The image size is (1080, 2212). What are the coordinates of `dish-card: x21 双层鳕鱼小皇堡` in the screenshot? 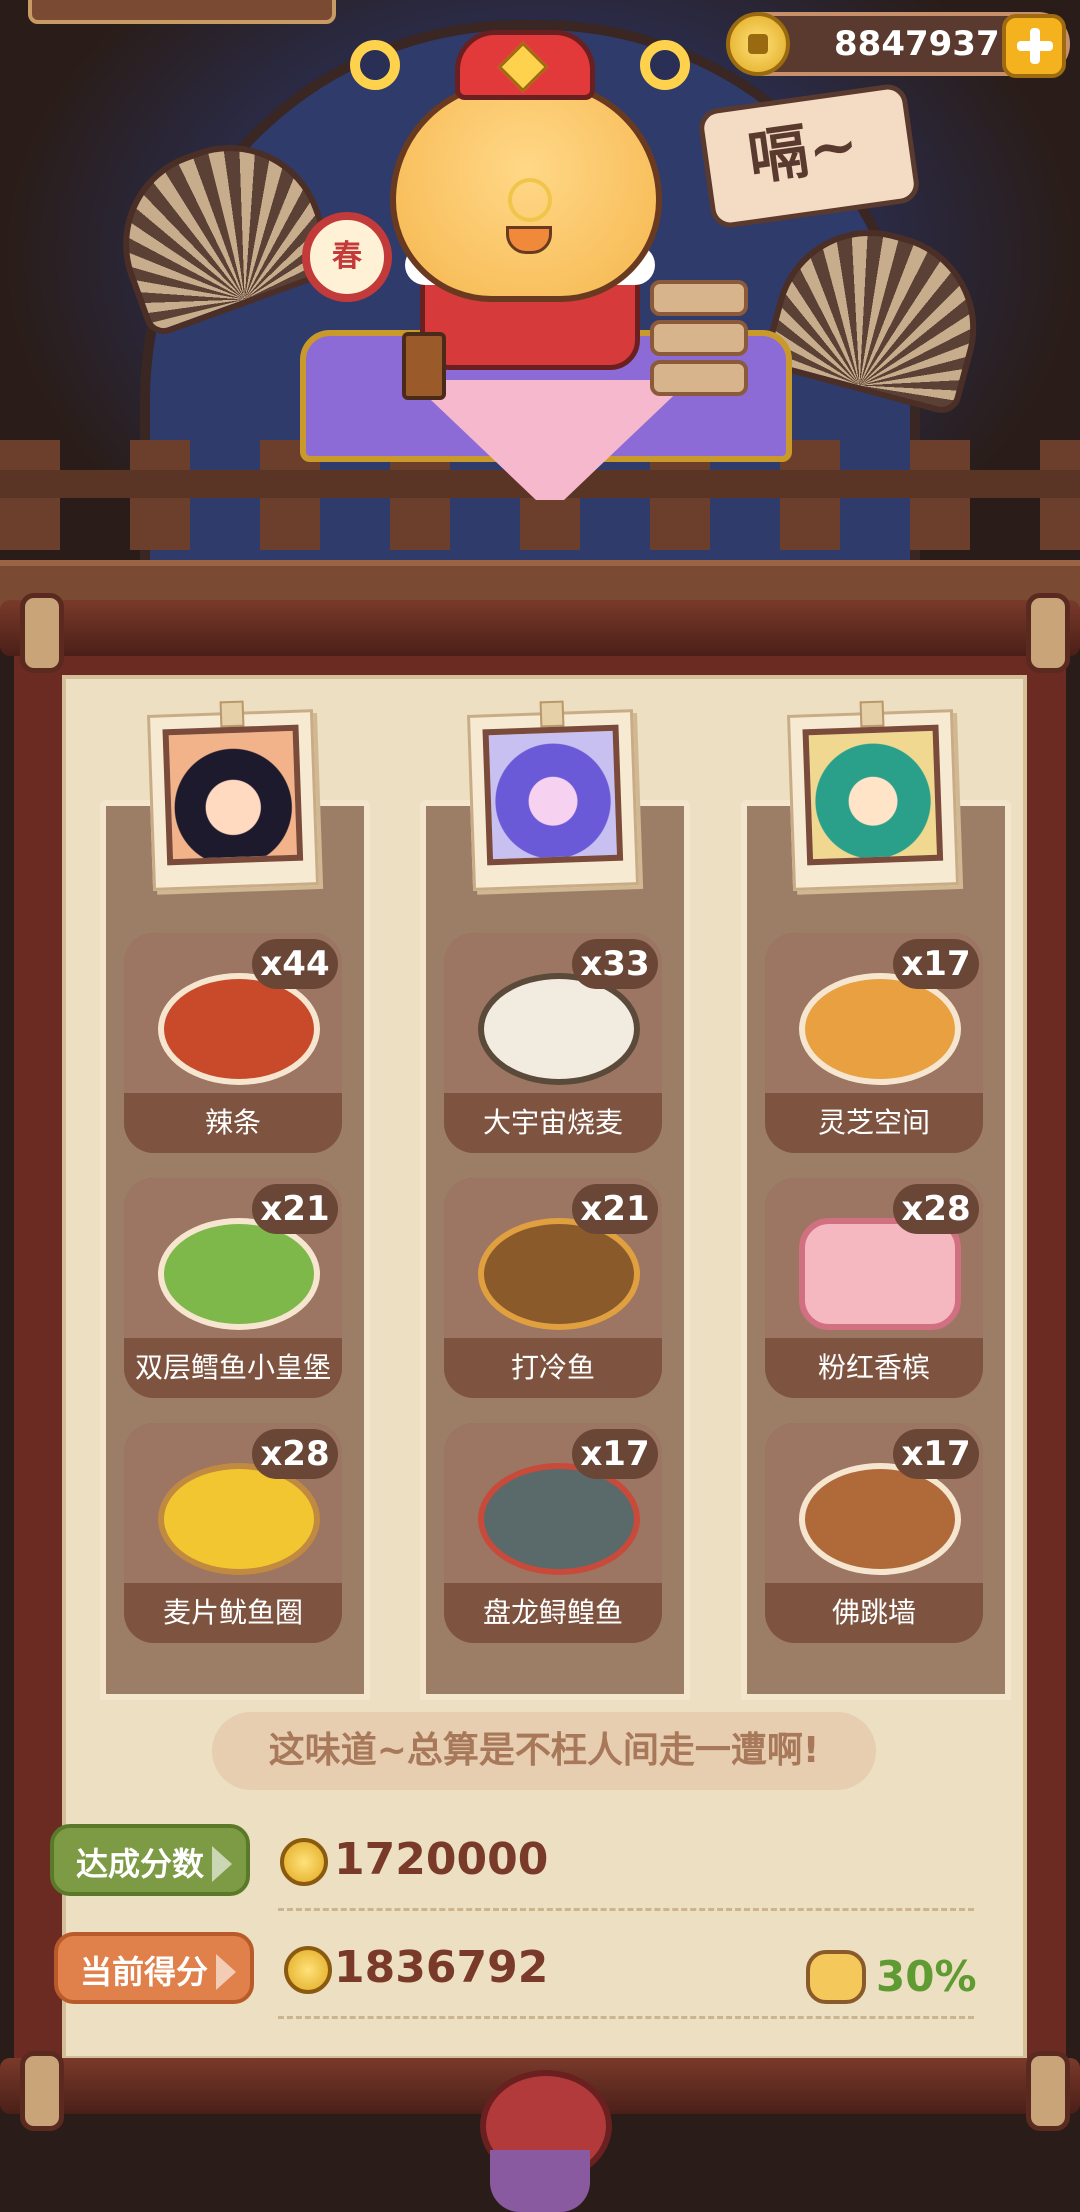 It's located at (233, 1288).